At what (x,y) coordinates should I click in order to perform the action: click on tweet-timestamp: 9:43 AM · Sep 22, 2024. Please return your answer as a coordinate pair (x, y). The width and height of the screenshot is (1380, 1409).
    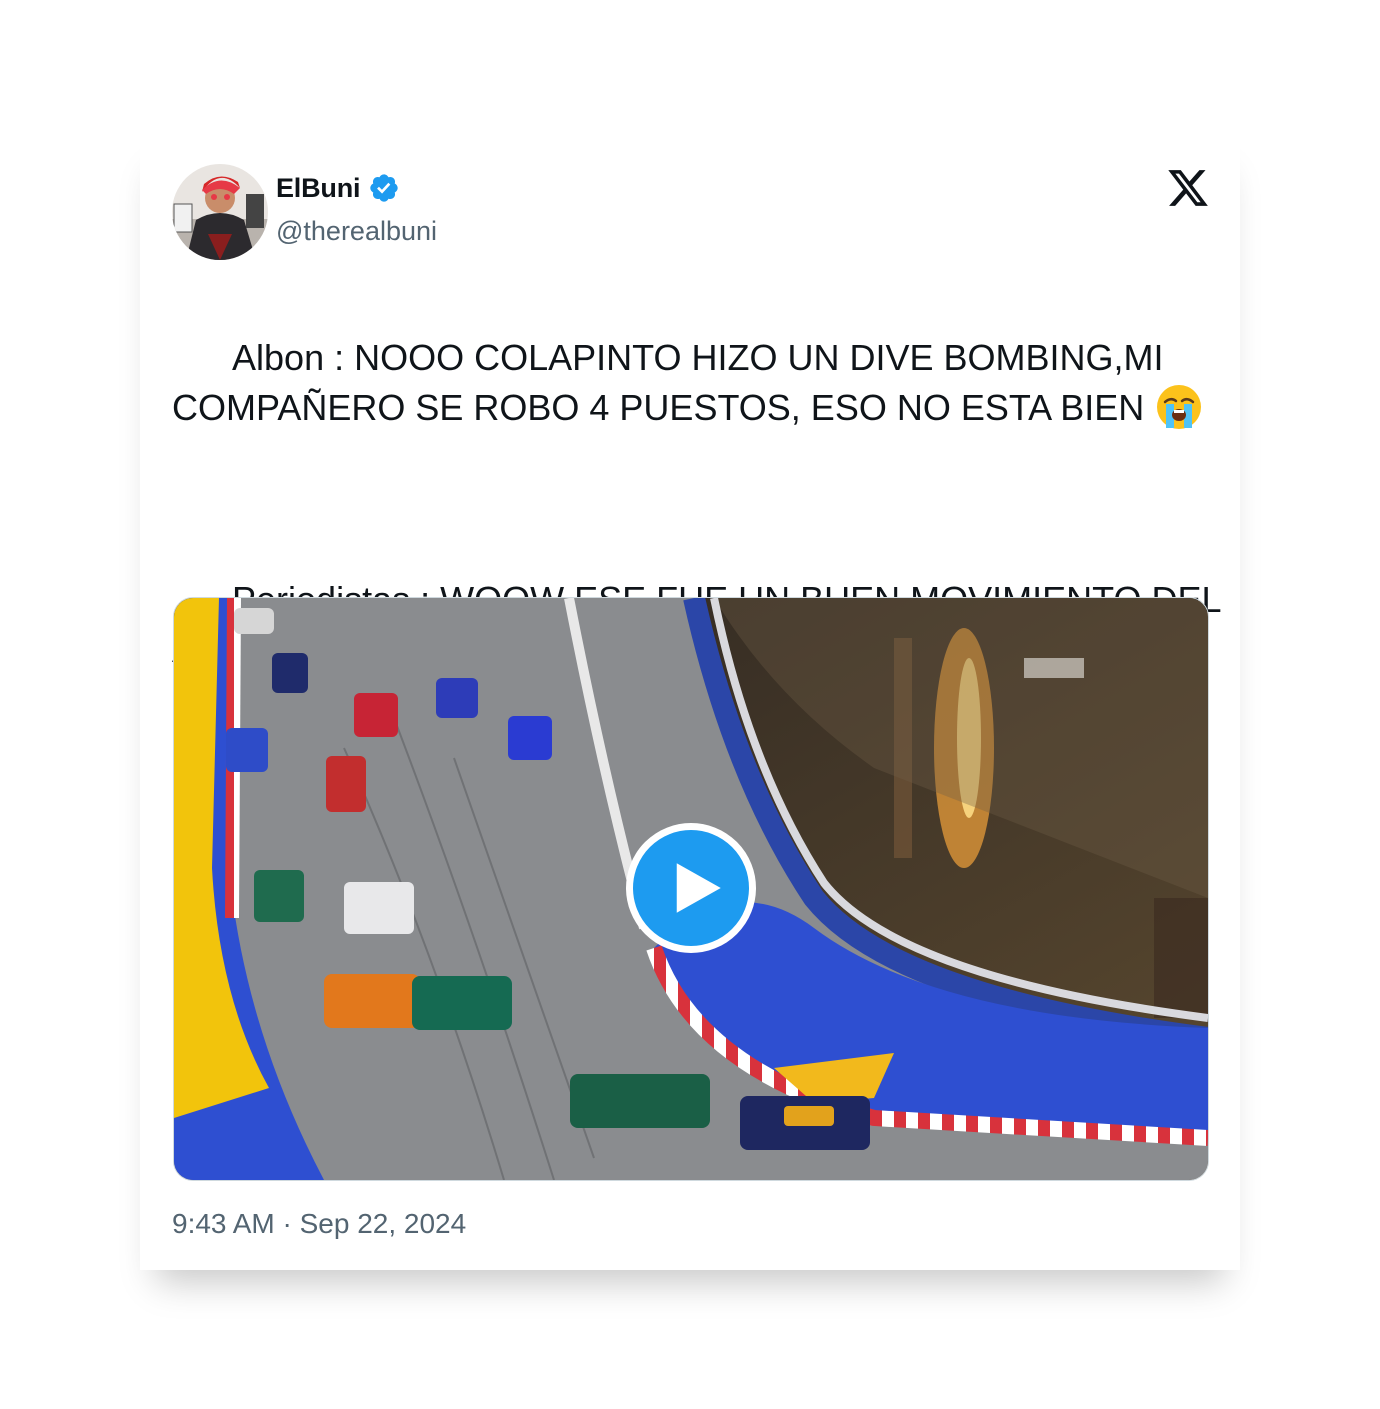
    Looking at the image, I should click on (319, 1224).